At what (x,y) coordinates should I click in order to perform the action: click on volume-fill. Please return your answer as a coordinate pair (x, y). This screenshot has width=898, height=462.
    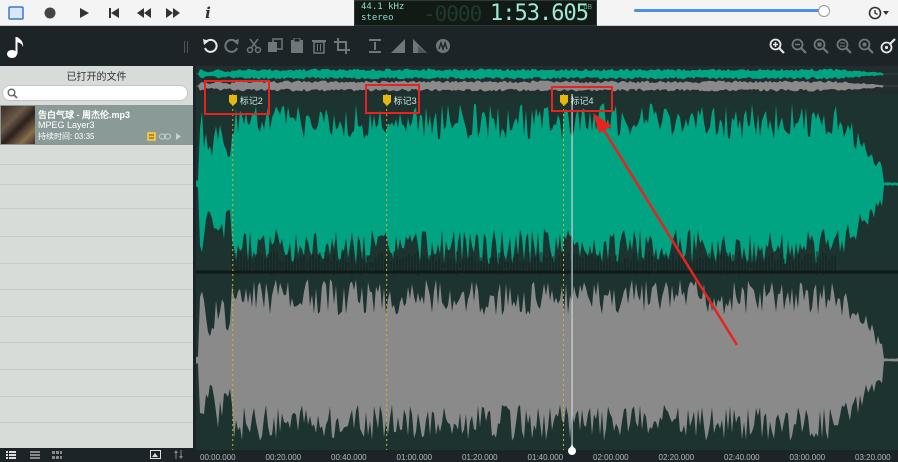
    Looking at the image, I should click on (729, 10).